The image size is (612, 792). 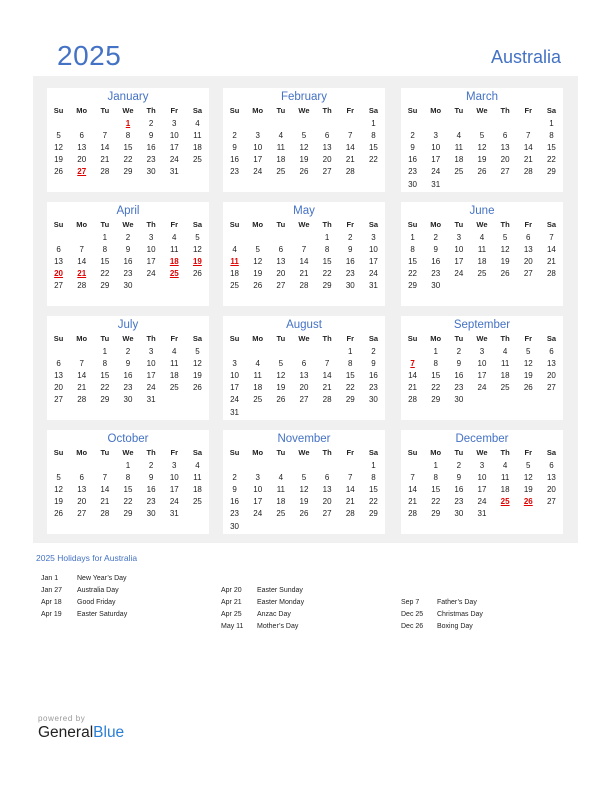 I want to click on day-cell: 12, so click(x=304, y=489).